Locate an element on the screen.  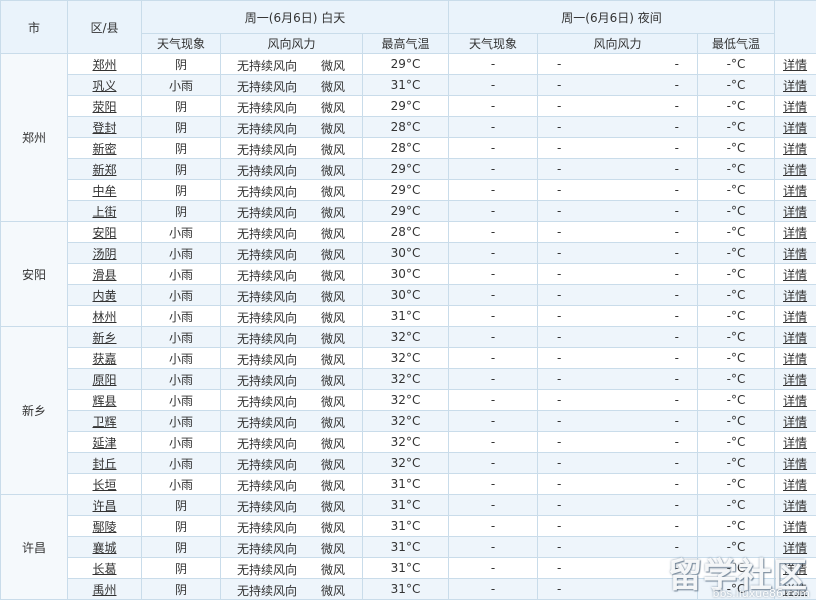
district-link: 襄城 is located at coordinates (104, 548).